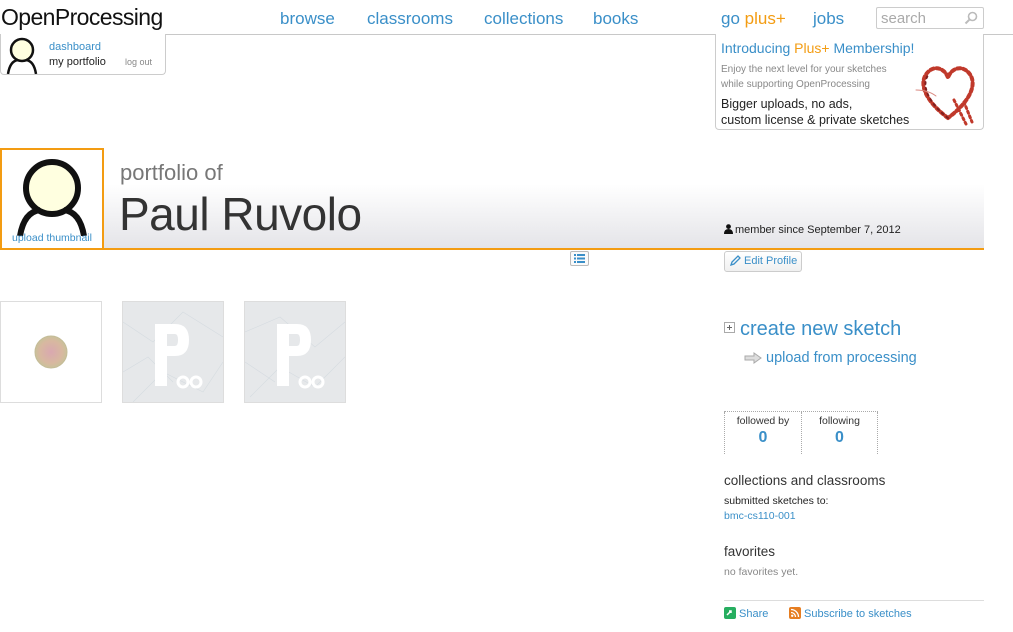  What do you see at coordinates (728, 229) in the screenshot?
I see `person-icon` at bounding box center [728, 229].